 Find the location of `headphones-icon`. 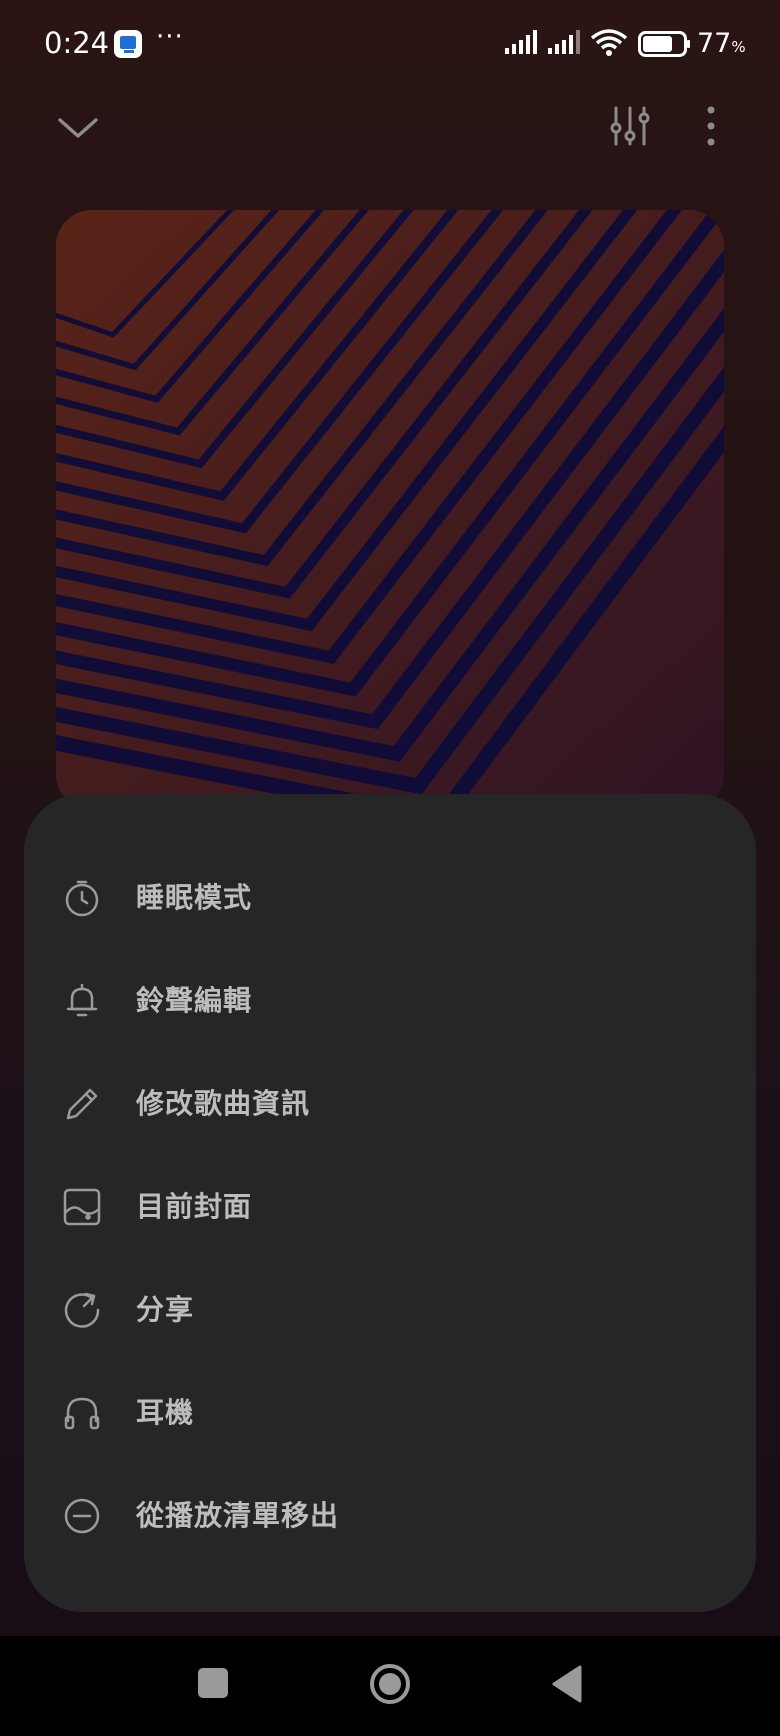

headphones-icon is located at coordinates (82, 1413).